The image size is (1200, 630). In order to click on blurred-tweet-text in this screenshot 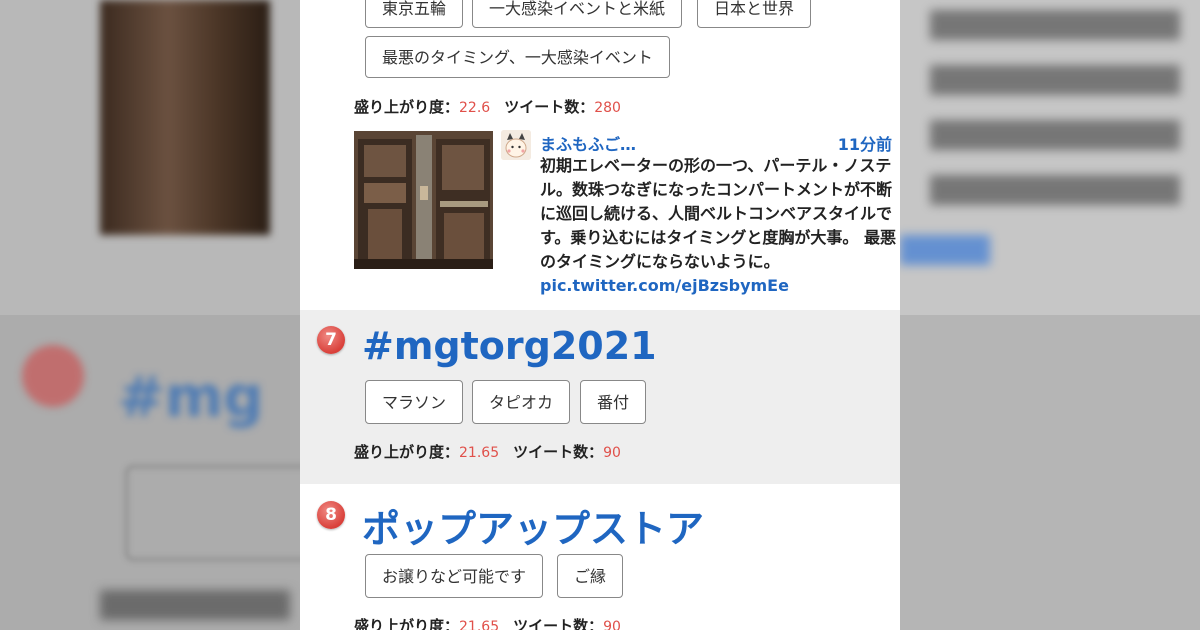, I will do `click(1055, 115)`.